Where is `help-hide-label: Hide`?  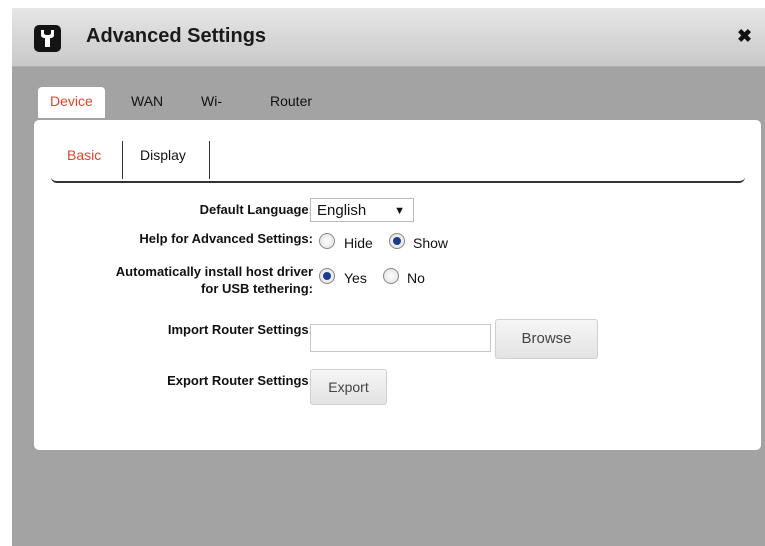 help-hide-label: Hide is located at coordinates (358, 243).